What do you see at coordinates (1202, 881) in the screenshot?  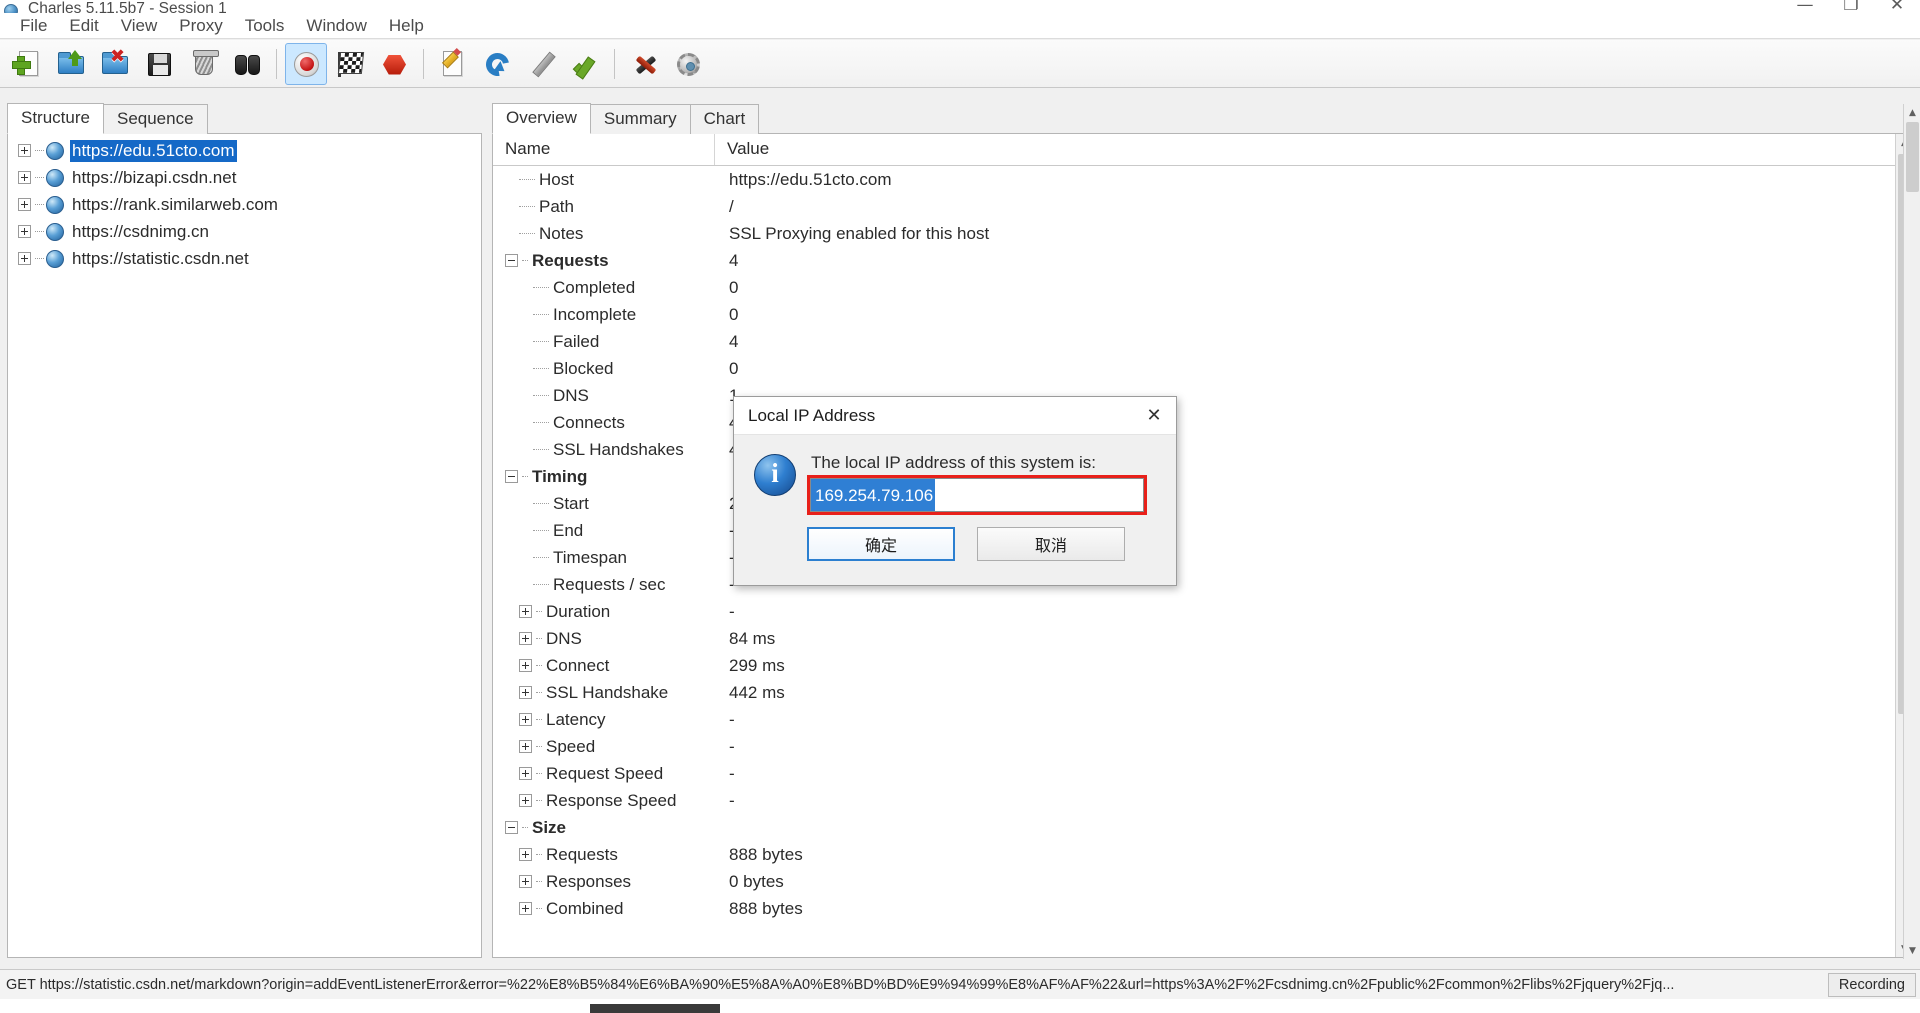 I see `table-row: Responses 0 bytes` at bounding box center [1202, 881].